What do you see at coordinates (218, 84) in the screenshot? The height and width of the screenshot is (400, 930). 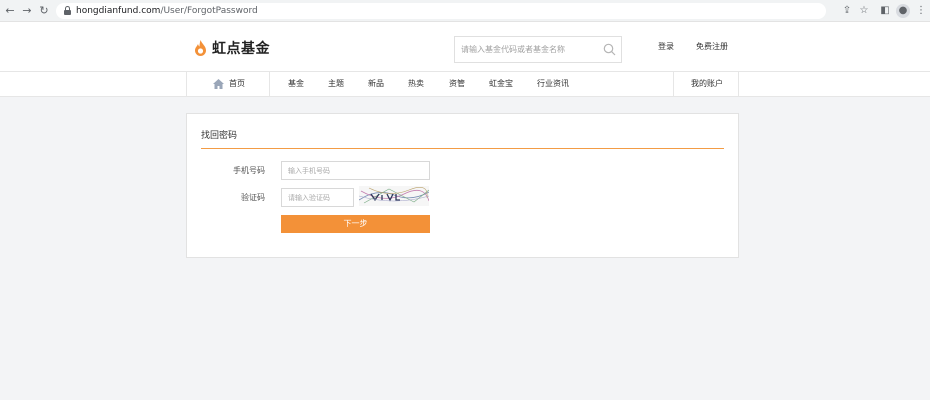 I see `home-icon` at bounding box center [218, 84].